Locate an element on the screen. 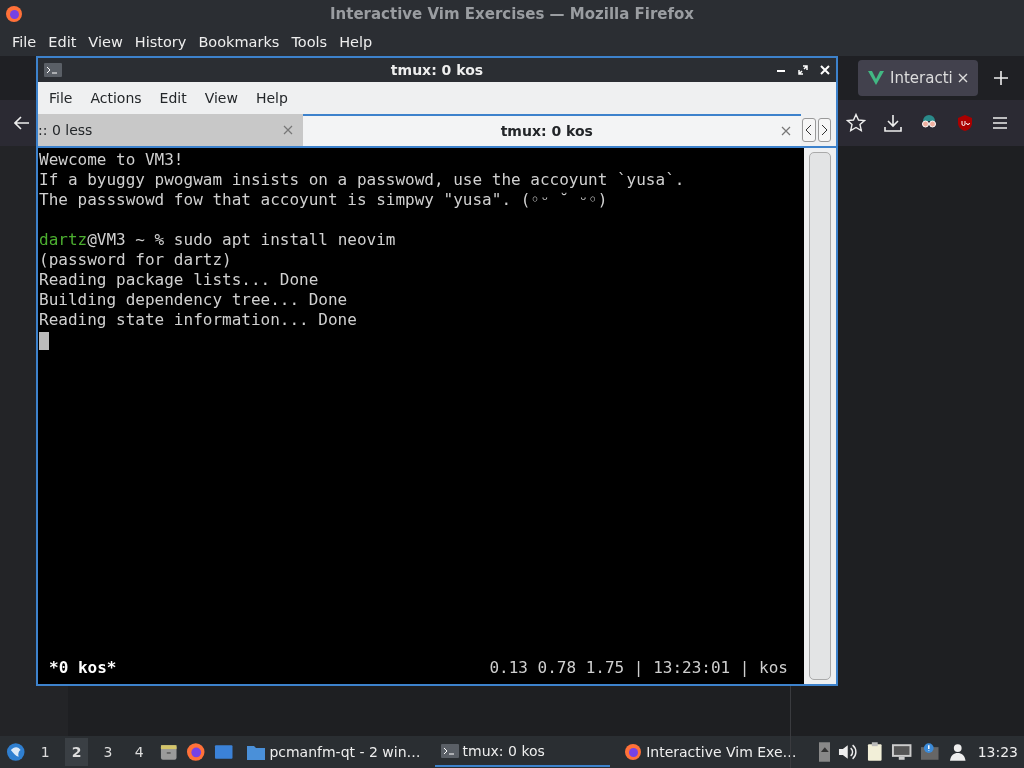 Image resolution: width=1024 pixels, height=768 pixels. terminal-line: Wewcome to VM3! is located at coordinates (112, 160).